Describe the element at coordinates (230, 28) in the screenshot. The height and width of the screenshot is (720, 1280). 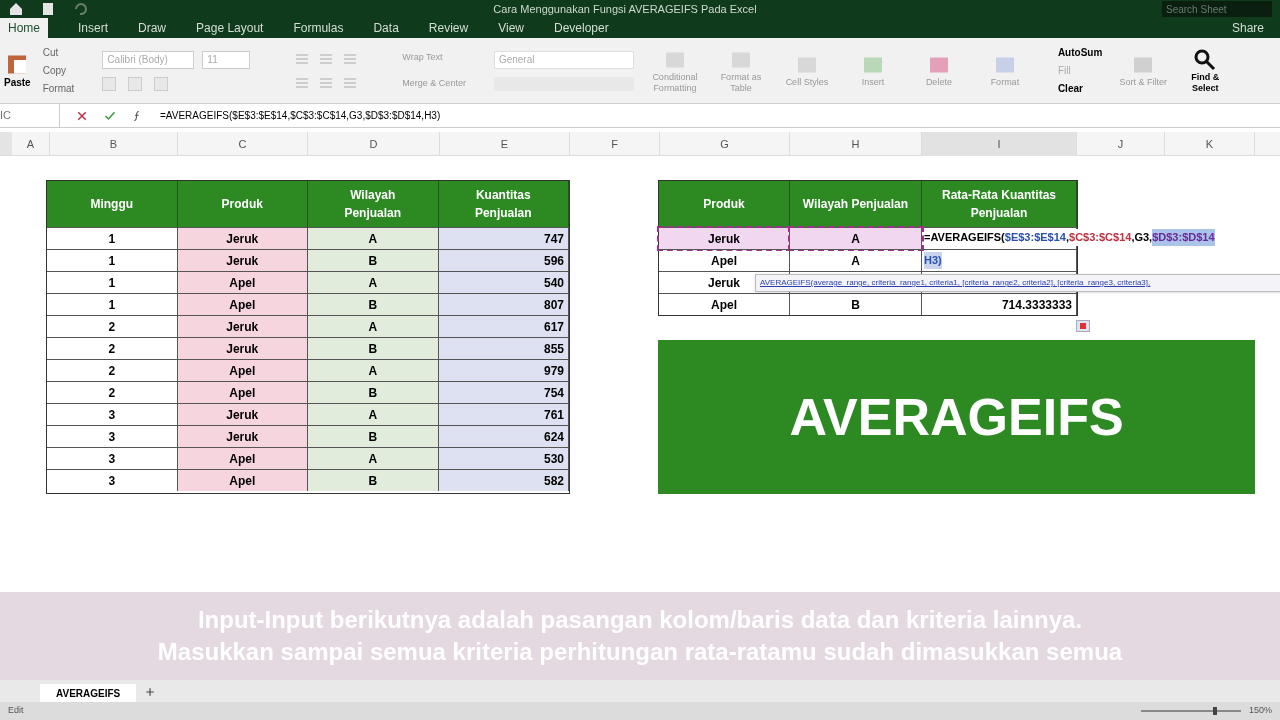
I see `ribbon-tab: Page Layout` at that location.